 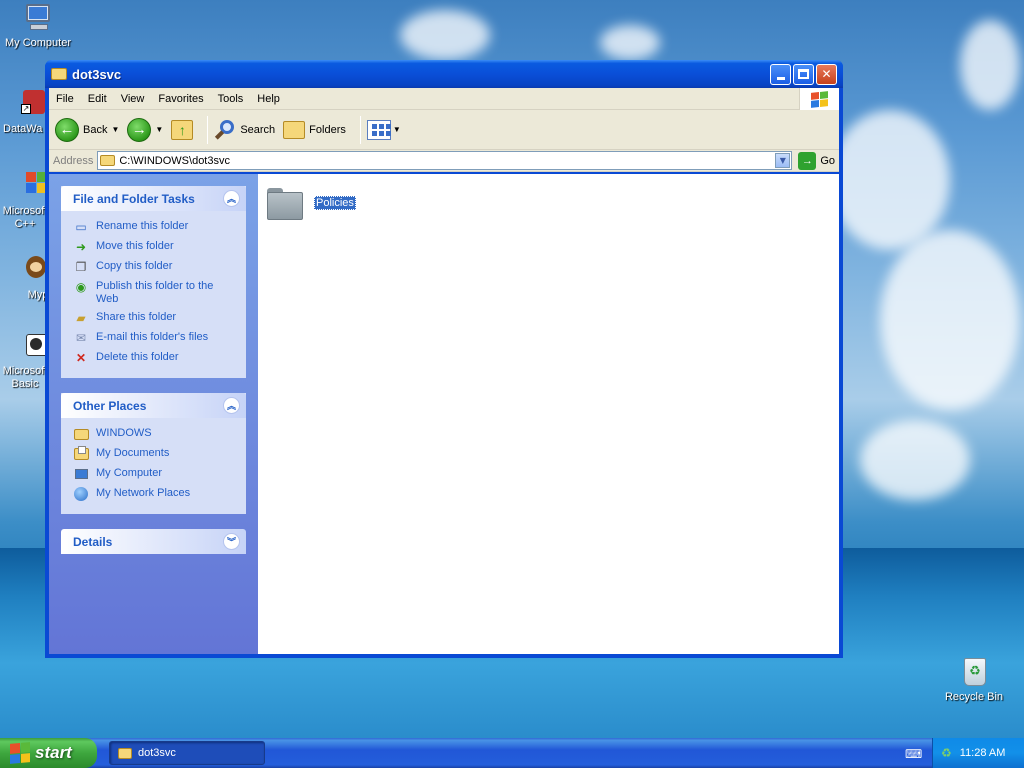 What do you see at coordinates (133, 99) in the screenshot?
I see `menu-view: View` at bounding box center [133, 99].